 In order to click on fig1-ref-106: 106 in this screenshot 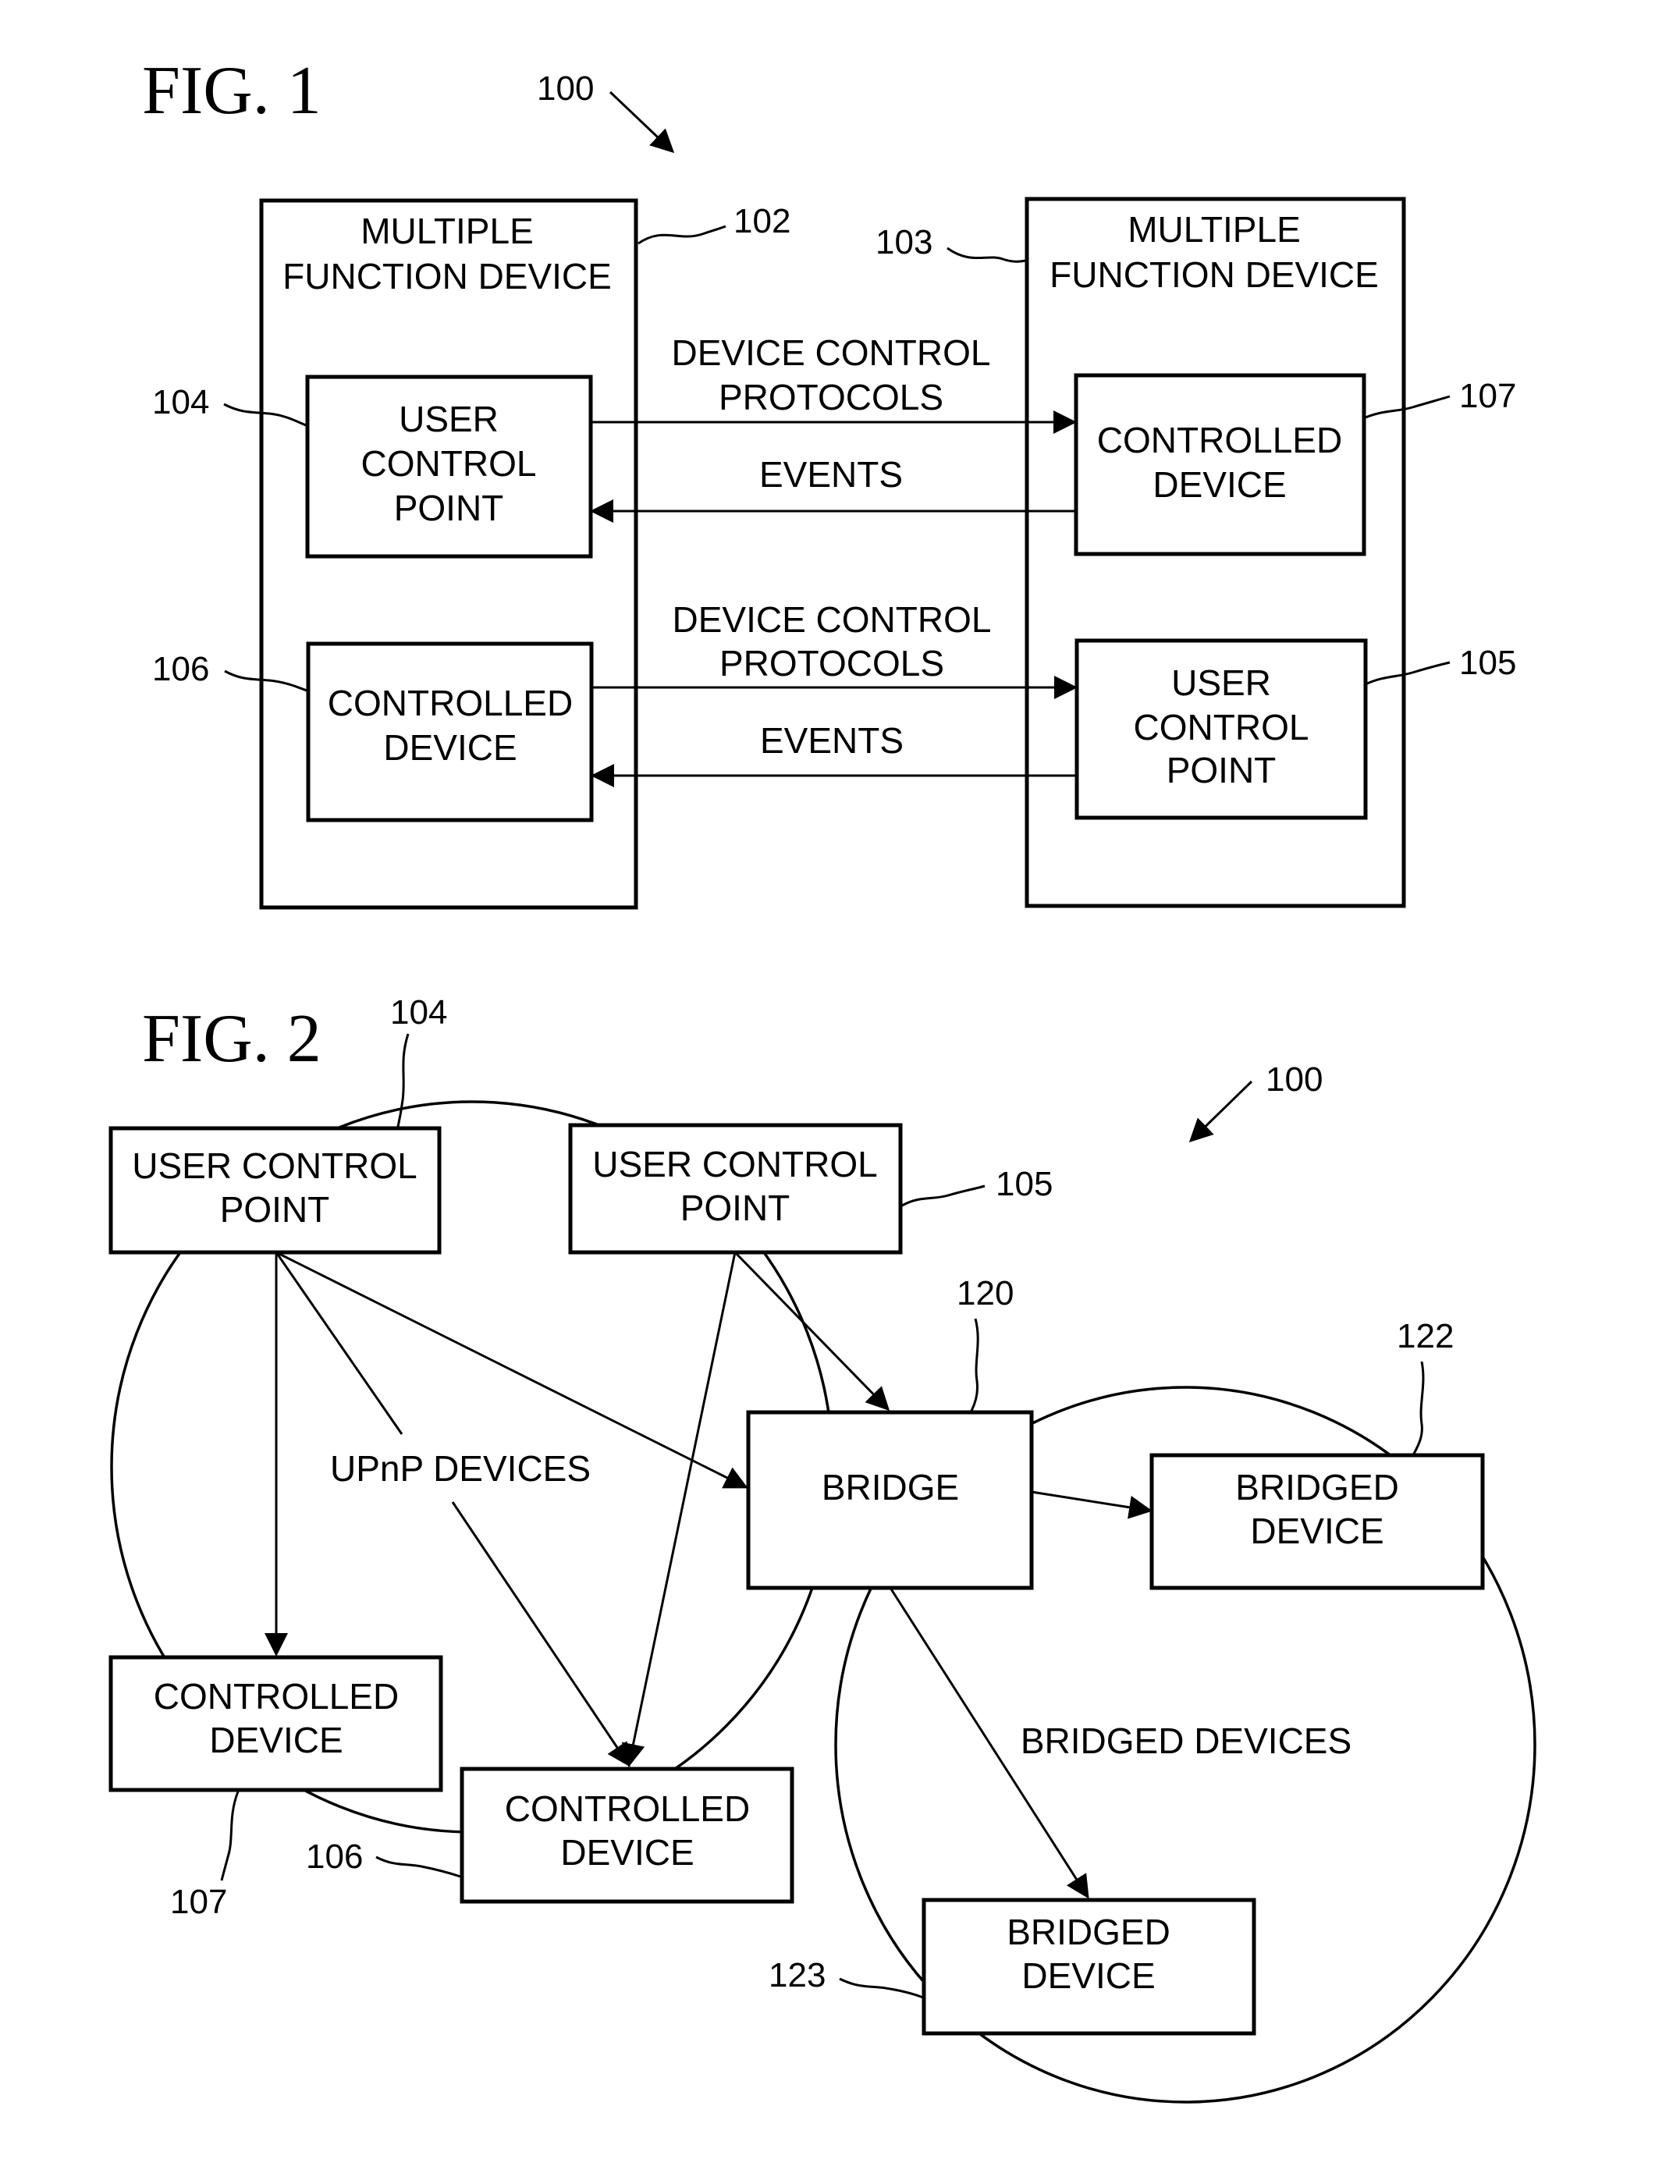, I will do `click(180, 669)`.